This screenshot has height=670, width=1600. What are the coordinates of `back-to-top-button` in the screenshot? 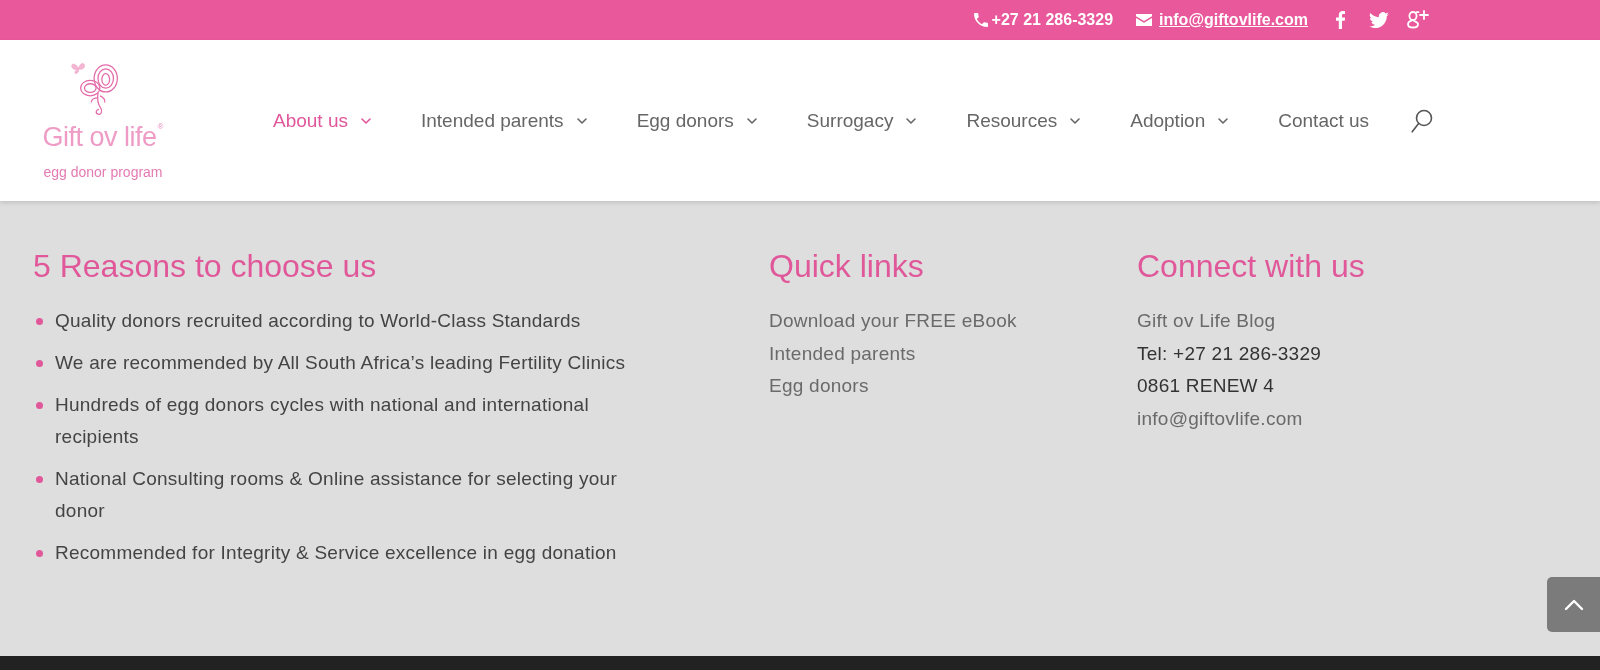 It's located at (1573, 604).